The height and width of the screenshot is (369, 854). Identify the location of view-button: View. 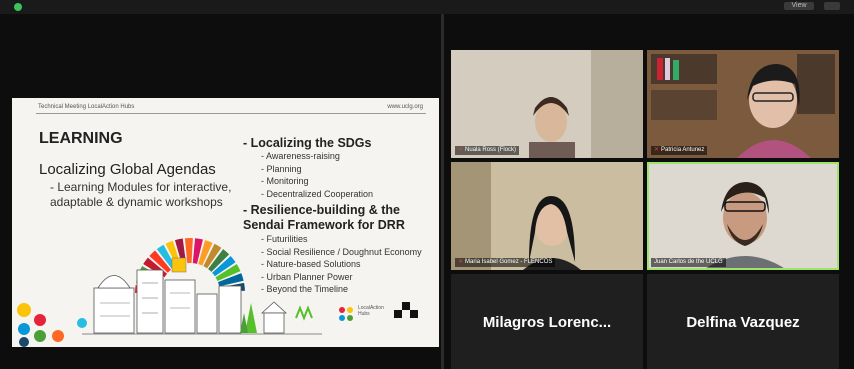
(799, 6).